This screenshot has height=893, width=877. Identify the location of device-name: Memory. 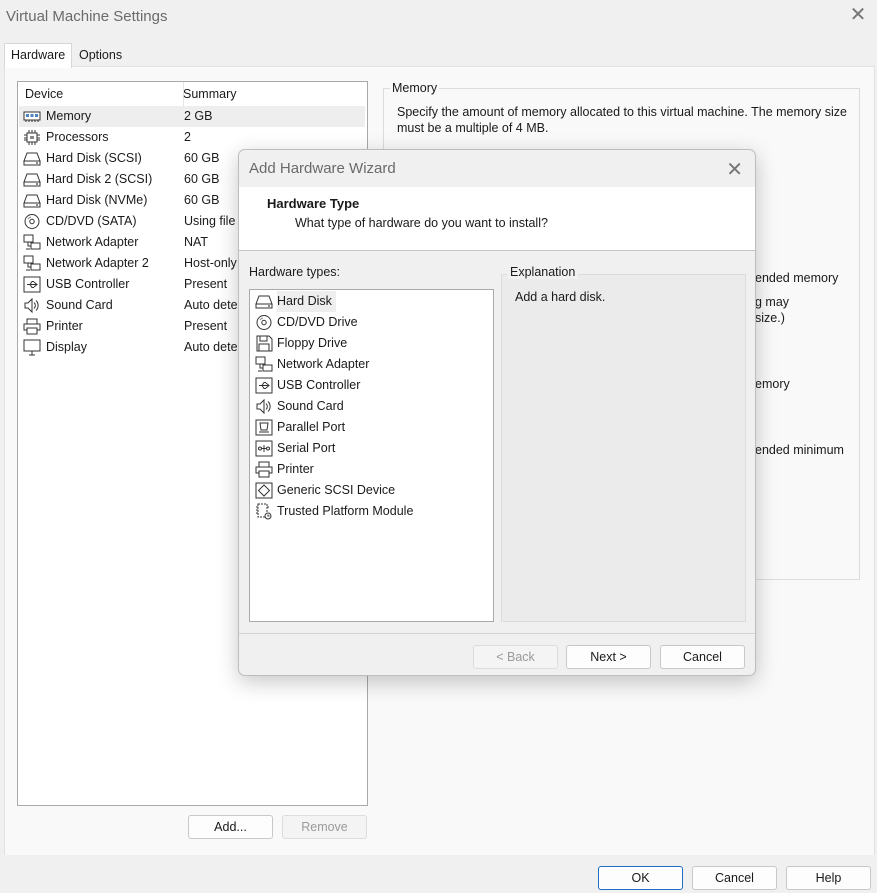
(69, 116).